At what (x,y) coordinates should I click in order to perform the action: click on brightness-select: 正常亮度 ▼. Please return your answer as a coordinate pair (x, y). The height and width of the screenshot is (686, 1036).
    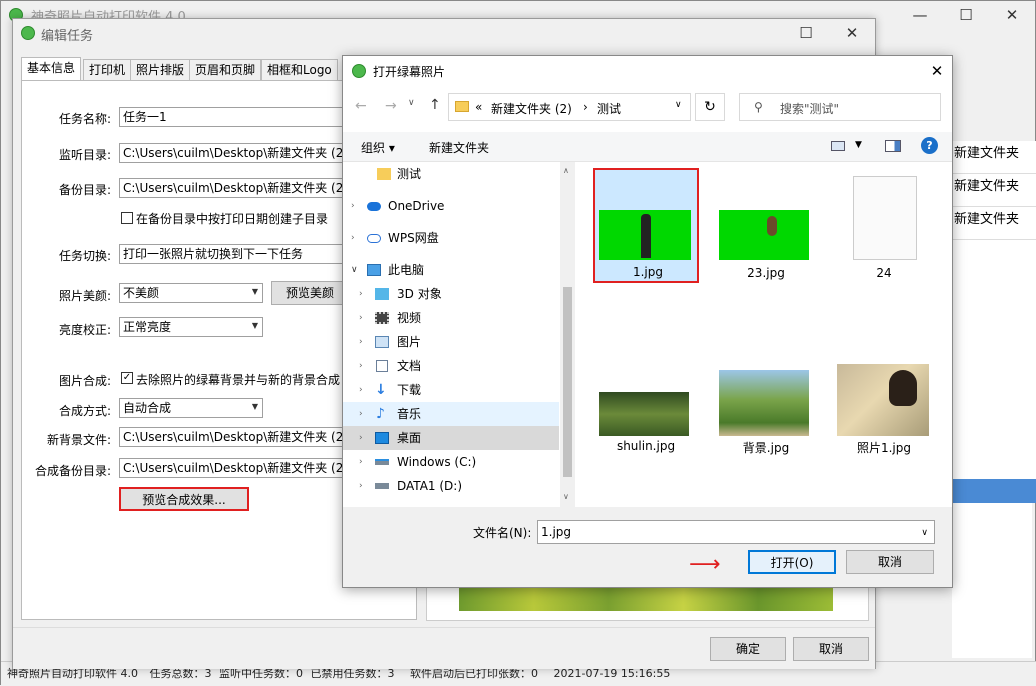
    Looking at the image, I should click on (191, 327).